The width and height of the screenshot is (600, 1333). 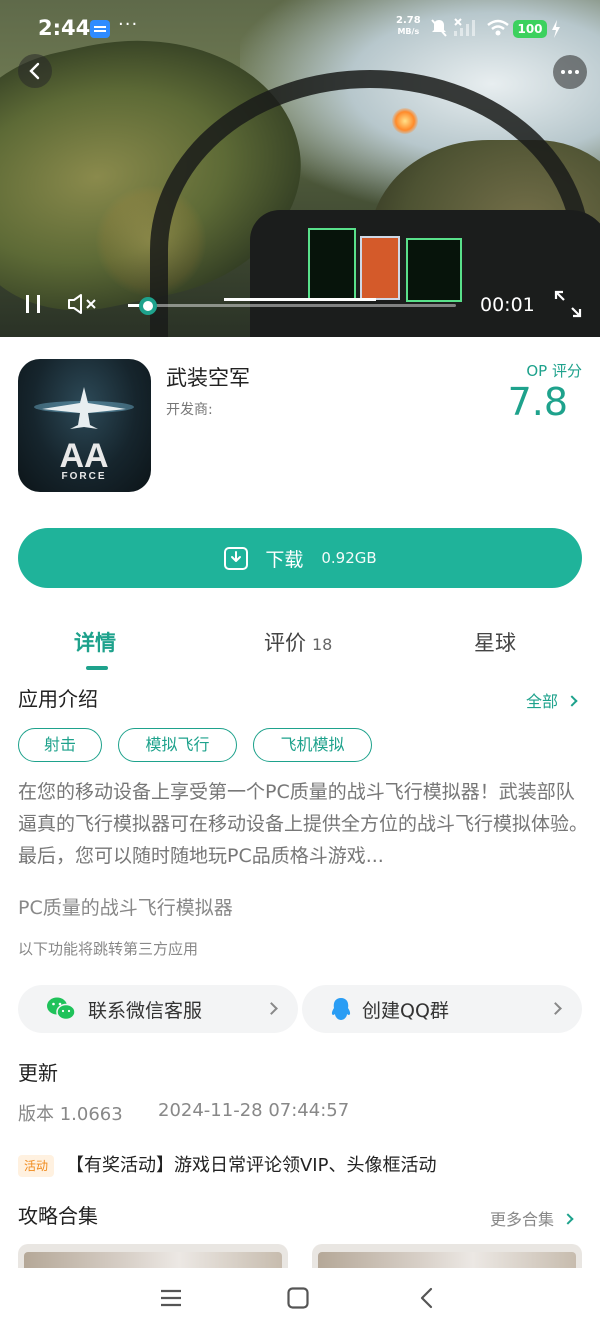 What do you see at coordinates (83, 456) in the screenshot?
I see `app-icon-logo-text: AA` at bounding box center [83, 456].